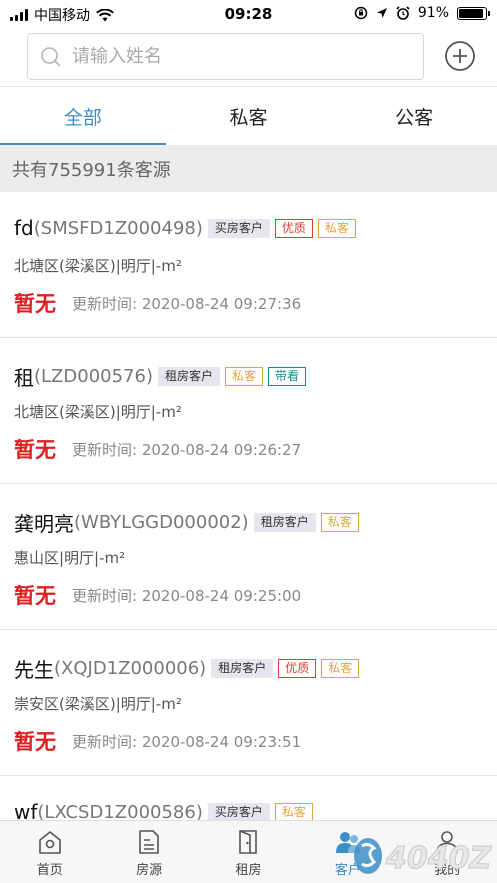  I want to click on customer-code: (SMSFD1Z000498), so click(118, 228).